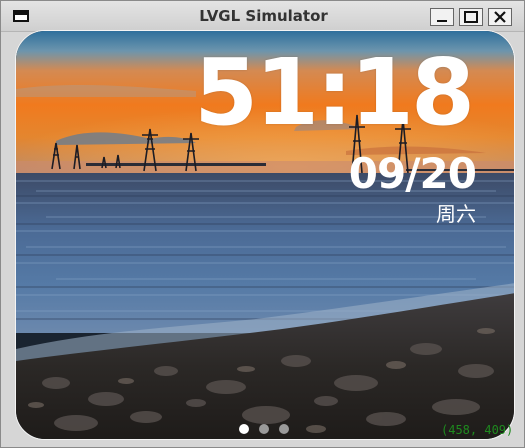 The height and width of the screenshot is (448, 525). I want to click on close-button, so click(500, 17).